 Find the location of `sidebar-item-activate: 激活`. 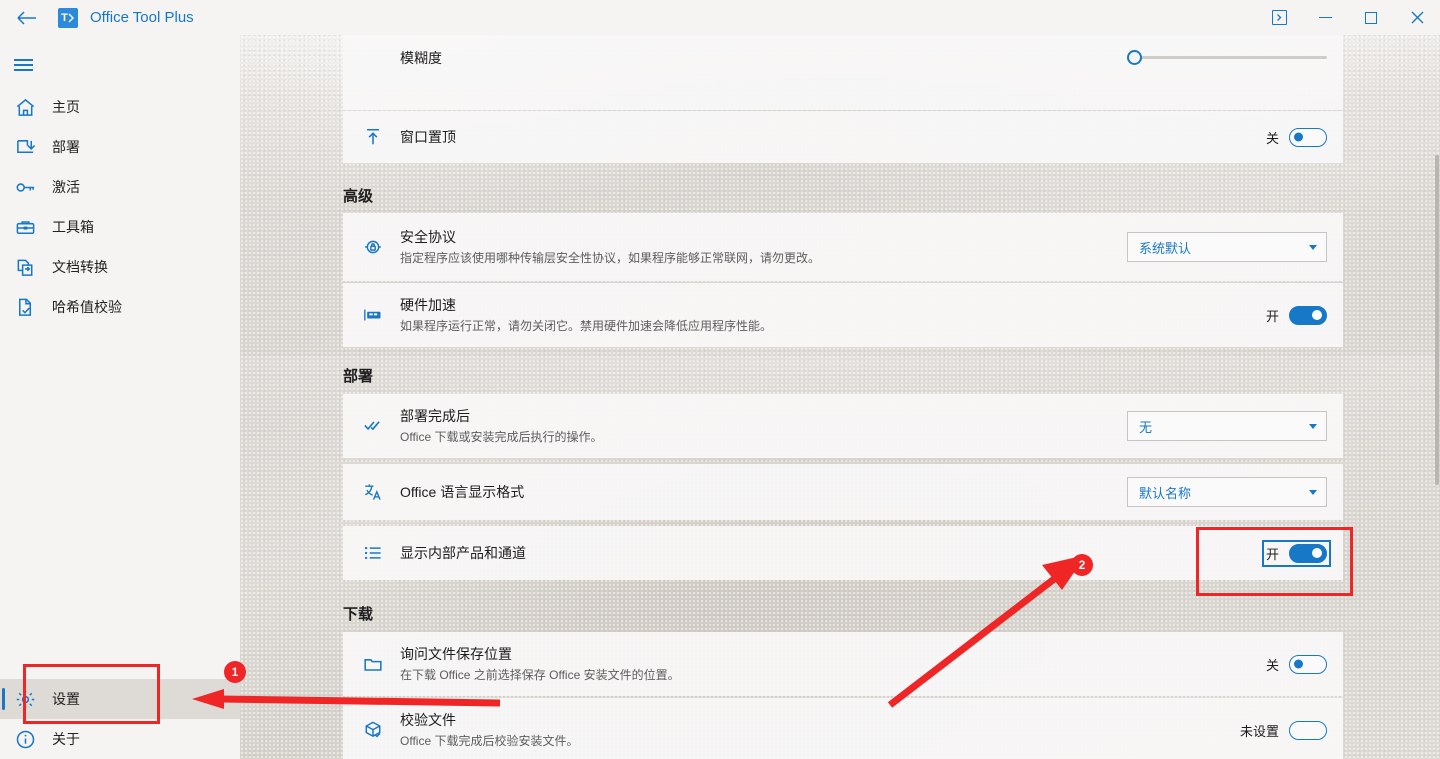

sidebar-item-activate: 激活 is located at coordinates (120, 187).